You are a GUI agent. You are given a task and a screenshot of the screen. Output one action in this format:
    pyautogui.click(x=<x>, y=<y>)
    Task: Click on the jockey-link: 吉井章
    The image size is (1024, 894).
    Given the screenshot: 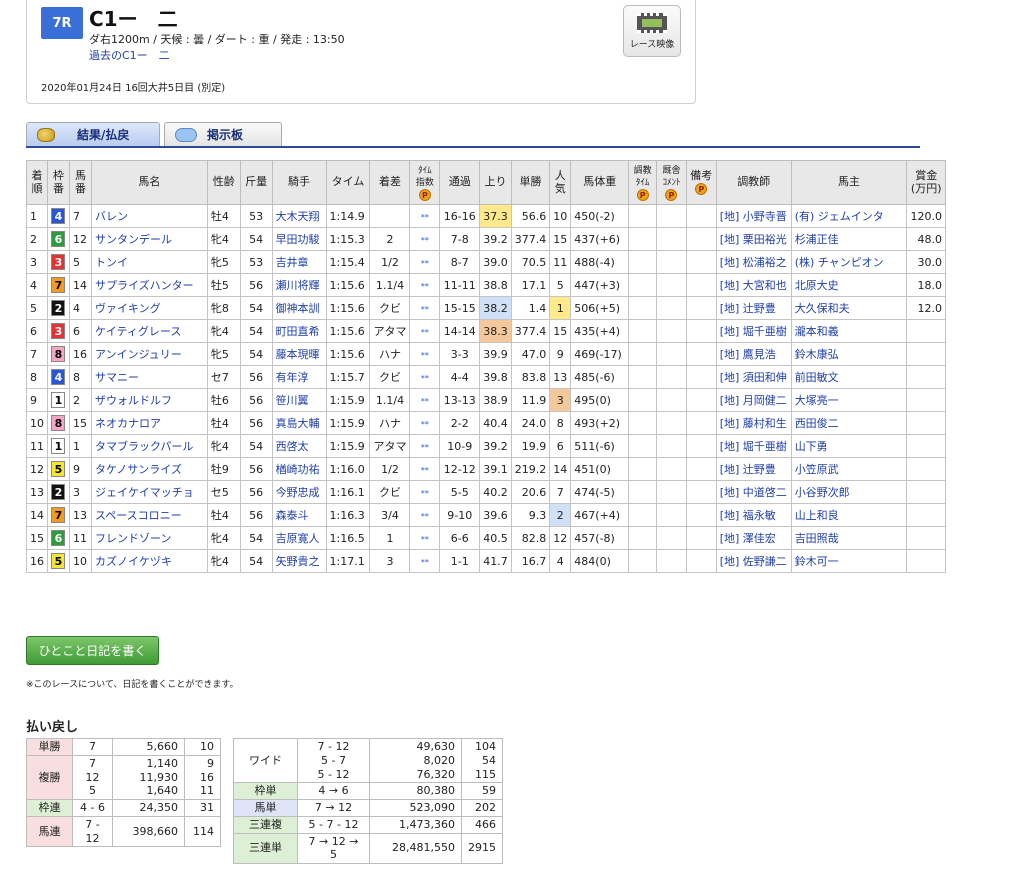 What is the action you would take?
    pyautogui.click(x=292, y=262)
    